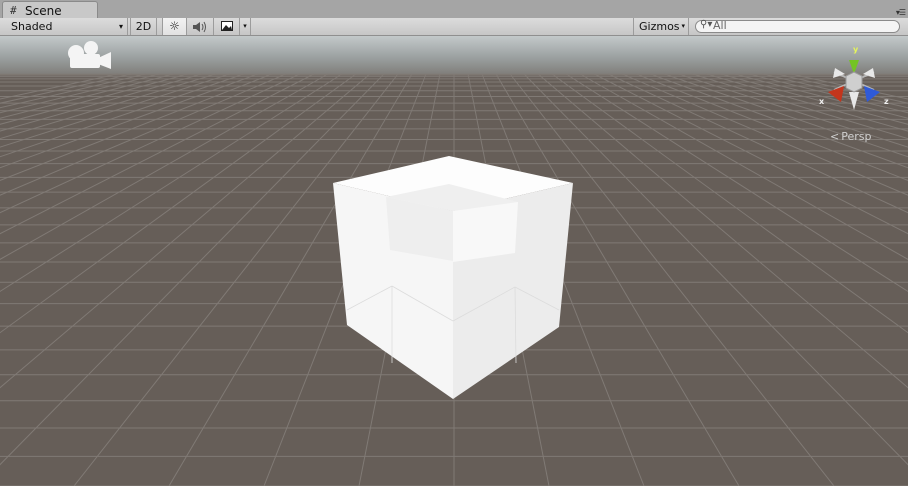  I want to click on scene-effects-dropdown: ▾, so click(245, 26).